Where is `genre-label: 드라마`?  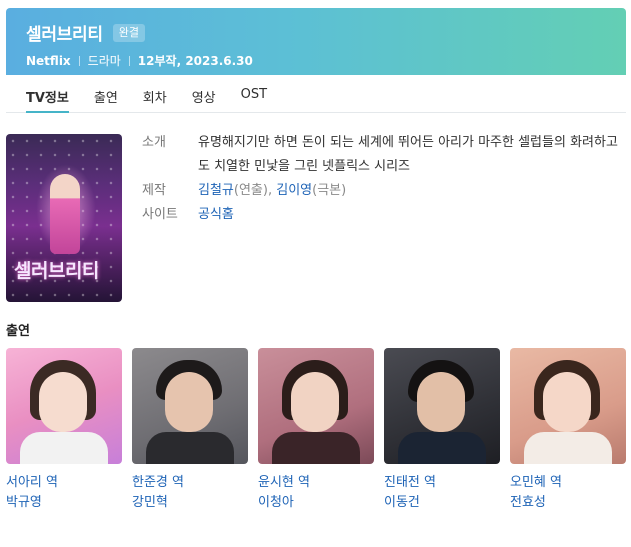
genre-label: 드라마 is located at coordinates (104, 61).